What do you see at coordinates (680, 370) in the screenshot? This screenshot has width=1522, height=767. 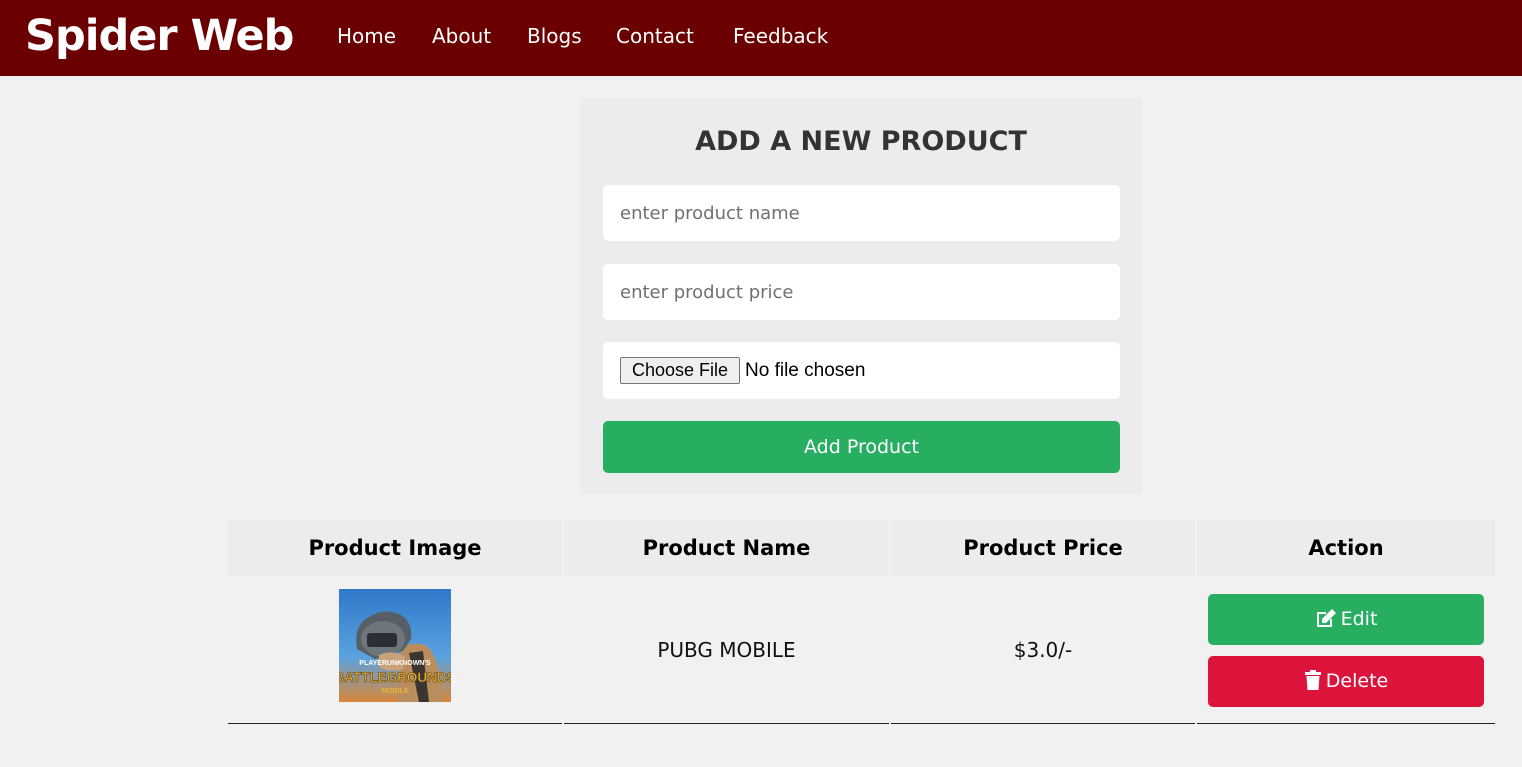 I see `choose-file-button: Choose File` at bounding box center [680, 370].